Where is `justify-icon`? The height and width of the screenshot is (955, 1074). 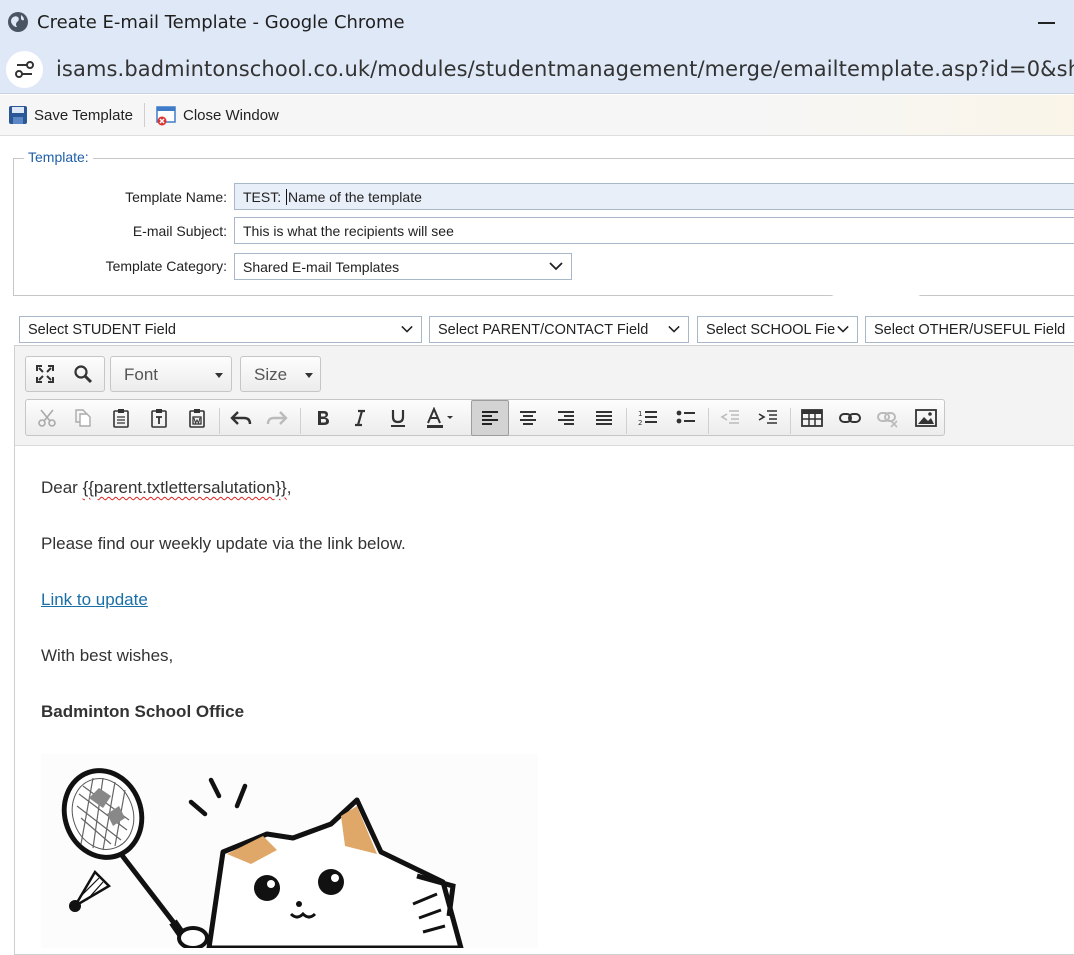 justify-icon is located at coordinates (604, 418).